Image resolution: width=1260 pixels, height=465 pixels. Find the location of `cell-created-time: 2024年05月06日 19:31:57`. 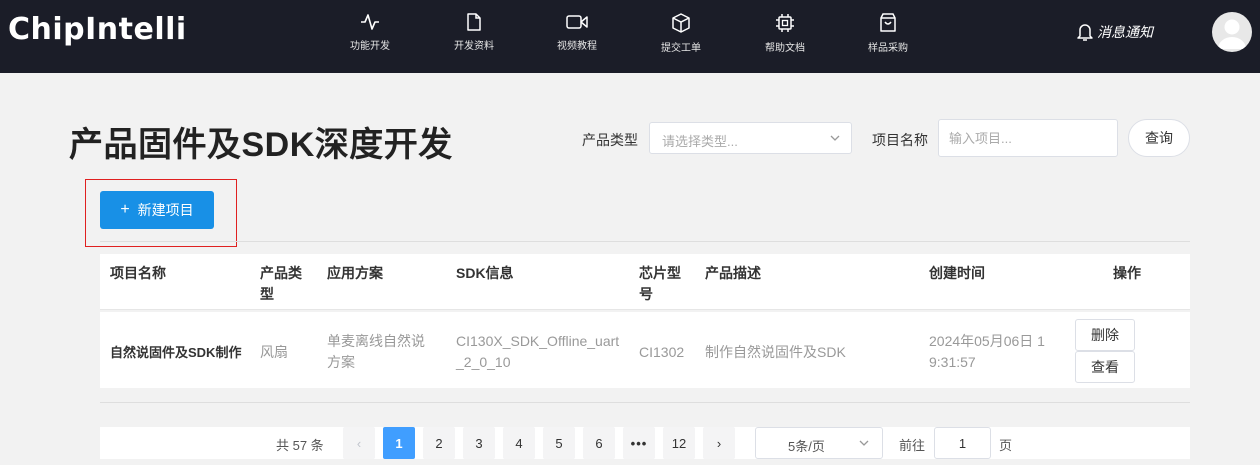

cell-created-time: 2024年05月06日 19:31:57 is located at coordinates (987, 351).